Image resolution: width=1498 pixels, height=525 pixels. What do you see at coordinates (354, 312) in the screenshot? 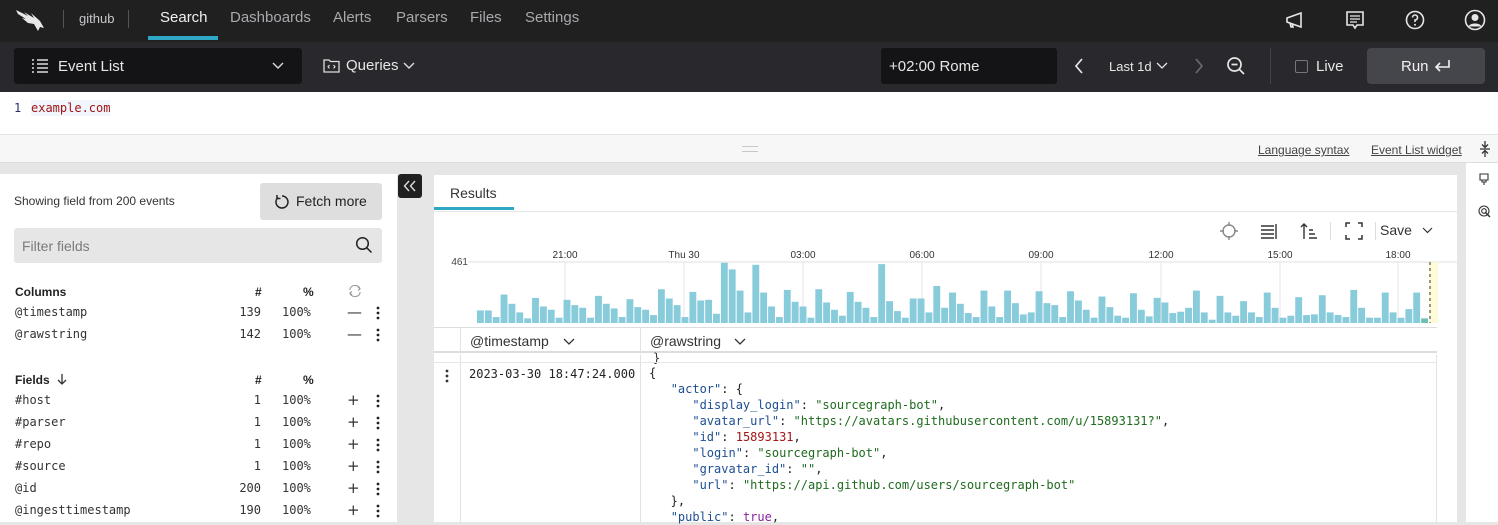
I see `remove-column-icon: —` at bounding box center [354, 312].